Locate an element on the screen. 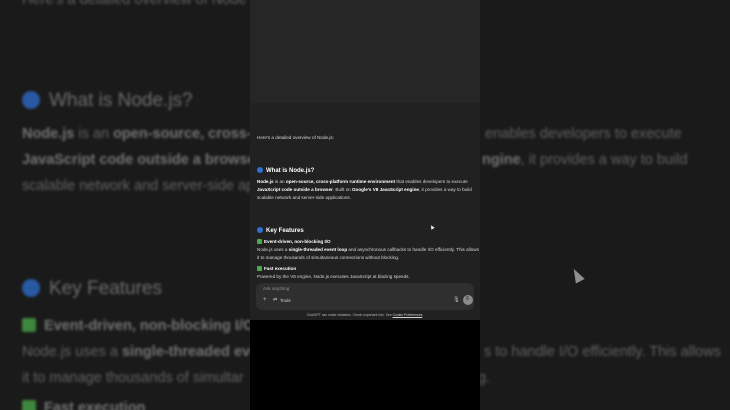  bg-paragraph-line: s to handle I/O efficiently. This allows is located at coordinates (602, 352).